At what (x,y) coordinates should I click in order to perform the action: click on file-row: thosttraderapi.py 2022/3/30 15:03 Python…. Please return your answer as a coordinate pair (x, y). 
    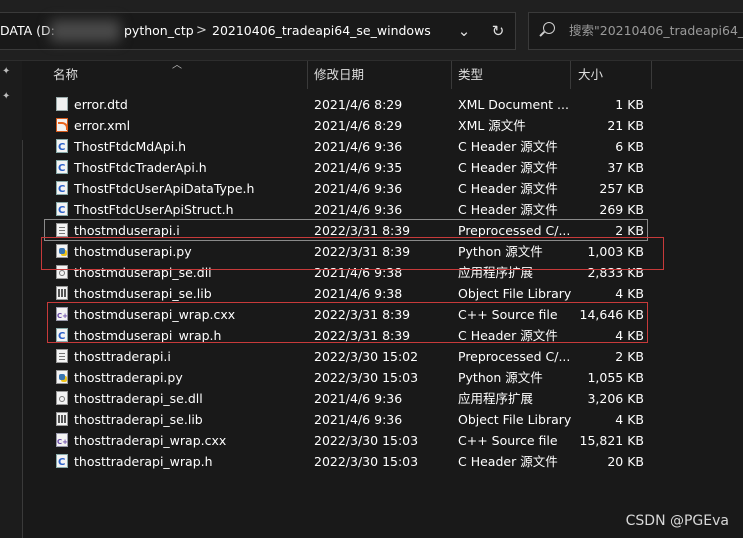
    Looking at the image, I should click on (350, 377).